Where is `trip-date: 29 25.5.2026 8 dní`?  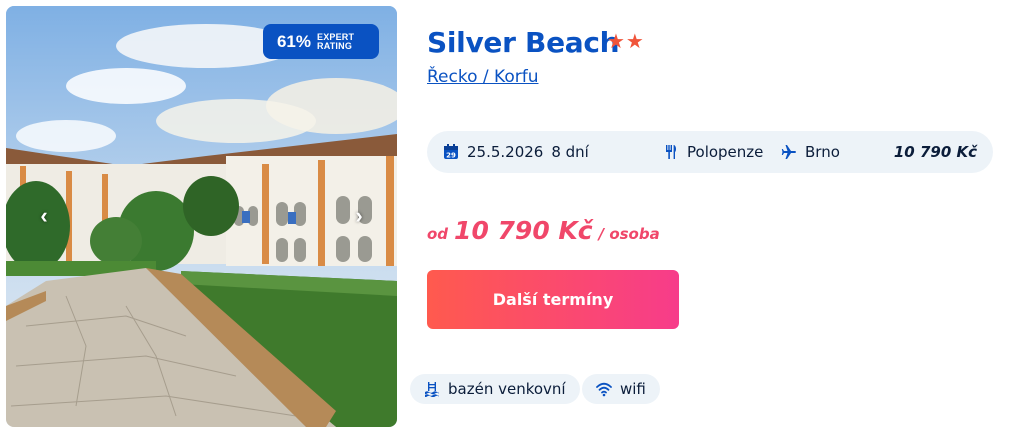 trip-date: 29 25.5.2026 8 dní is located at coordinates (516, 152).